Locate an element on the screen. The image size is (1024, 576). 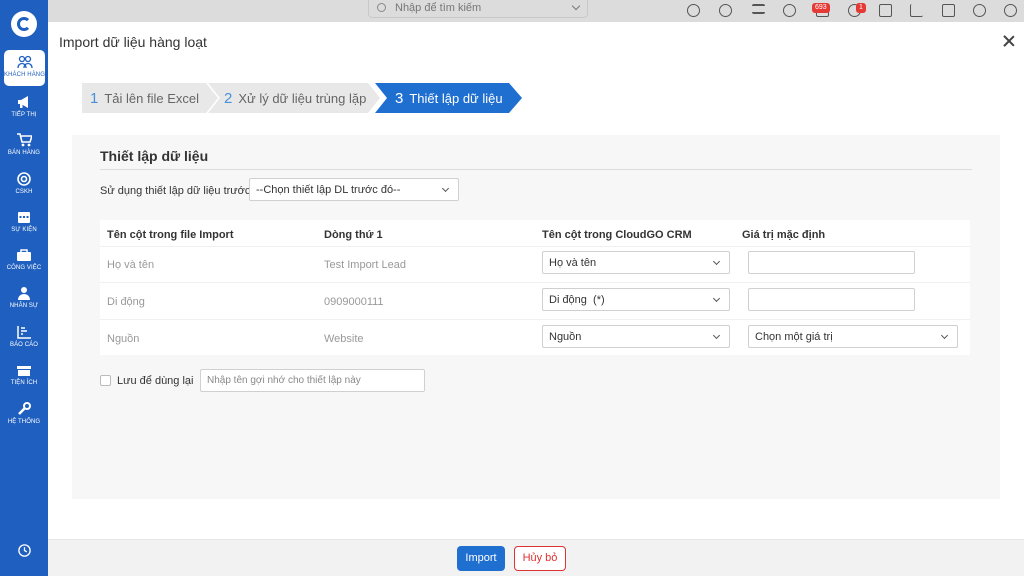
settings-icon is located at coordinates (1010, 10).